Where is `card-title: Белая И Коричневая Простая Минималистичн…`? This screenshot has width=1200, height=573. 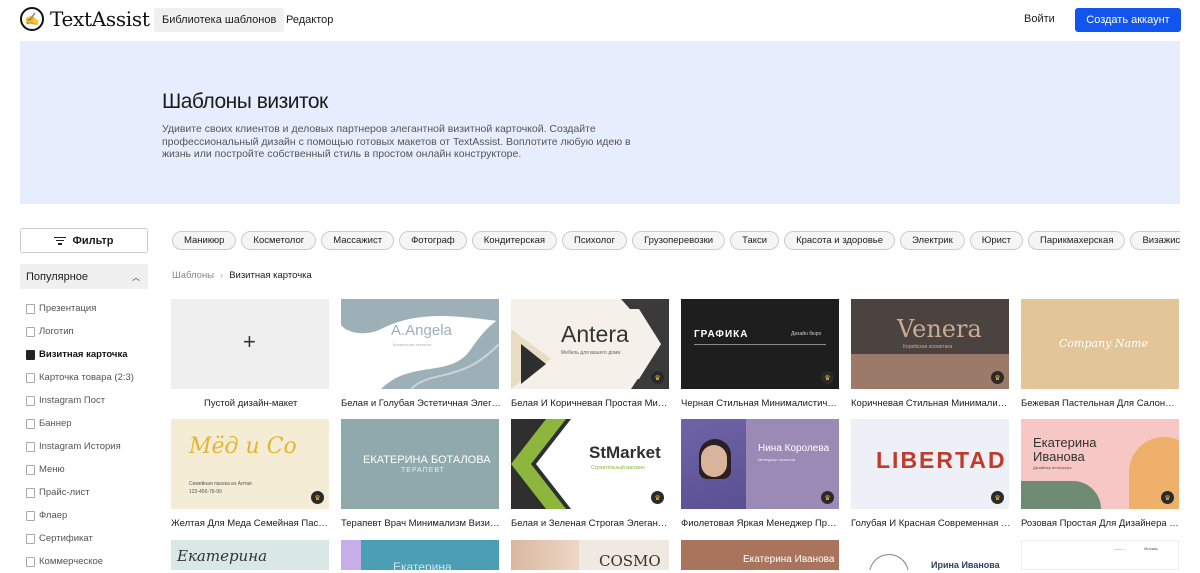 card-title: Белая И Коричневая Простая Минималистичн… is located at coordinates (591, 403).